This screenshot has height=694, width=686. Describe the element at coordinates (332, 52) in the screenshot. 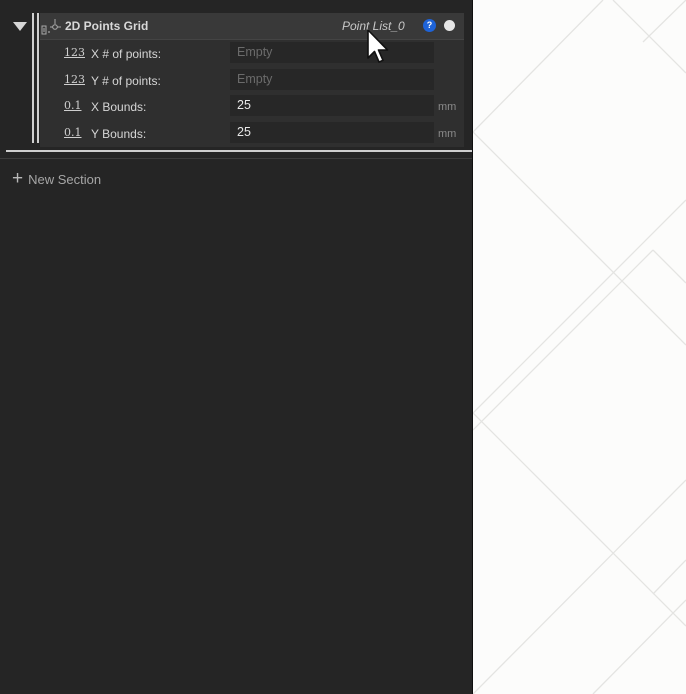

I see `x-points-input: Empty` at that location.